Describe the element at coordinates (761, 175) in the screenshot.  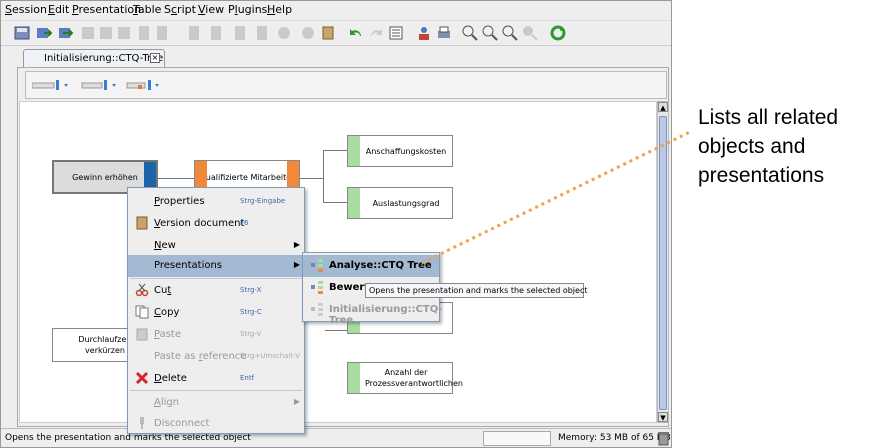
I see `callout-line-3: presentations` at that location.